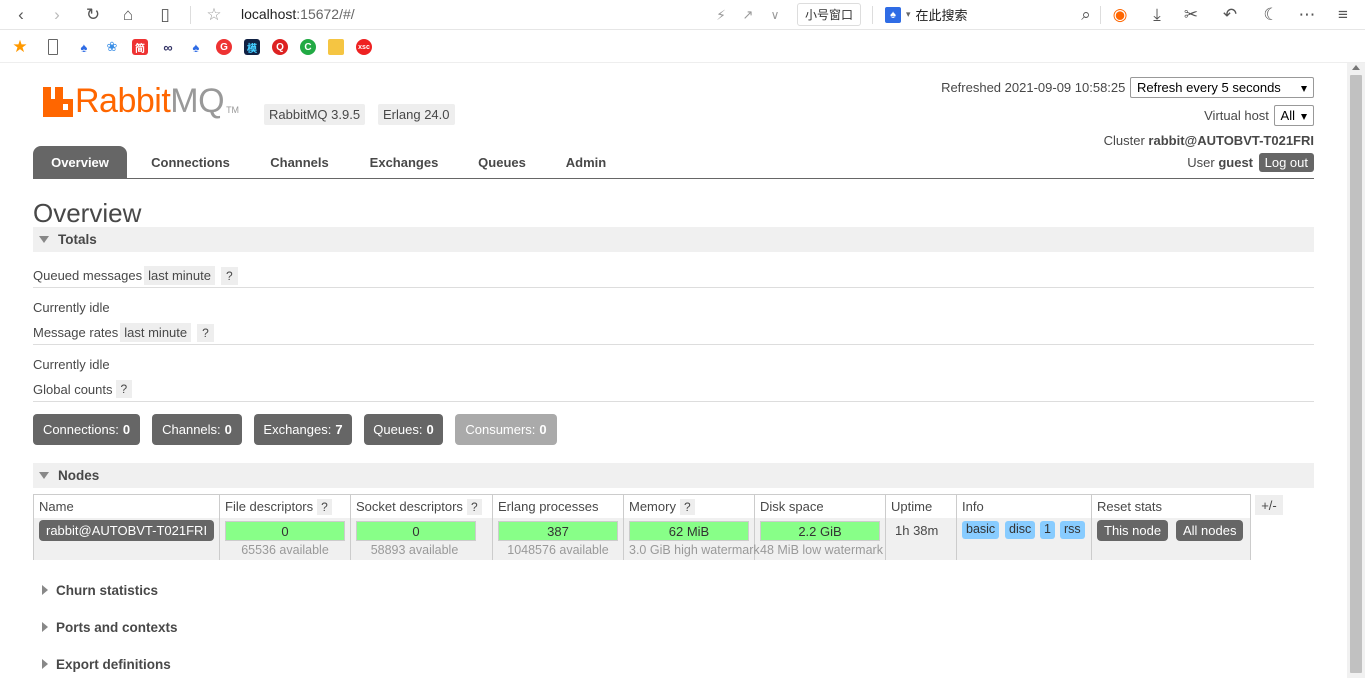 The width and height of the screenshot is (1365, 678). I want to click on ports-contexts-toggle: Ports and contexts, so click(105, 627).